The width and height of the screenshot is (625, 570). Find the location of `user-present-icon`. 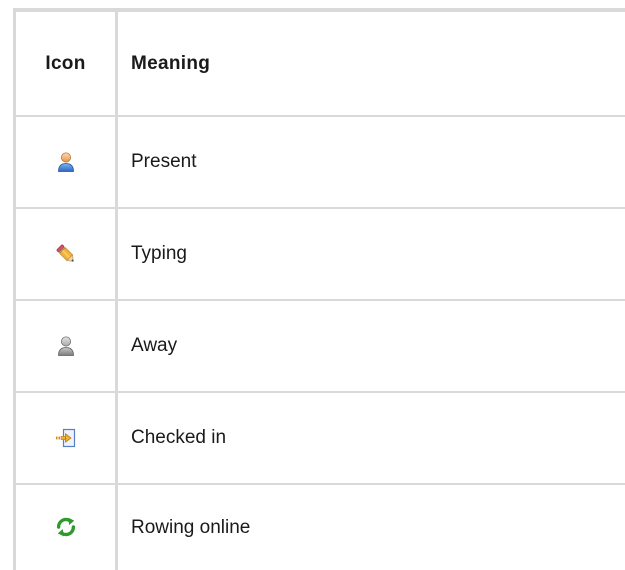

user-present-icon is located at coordinates (66, 162).